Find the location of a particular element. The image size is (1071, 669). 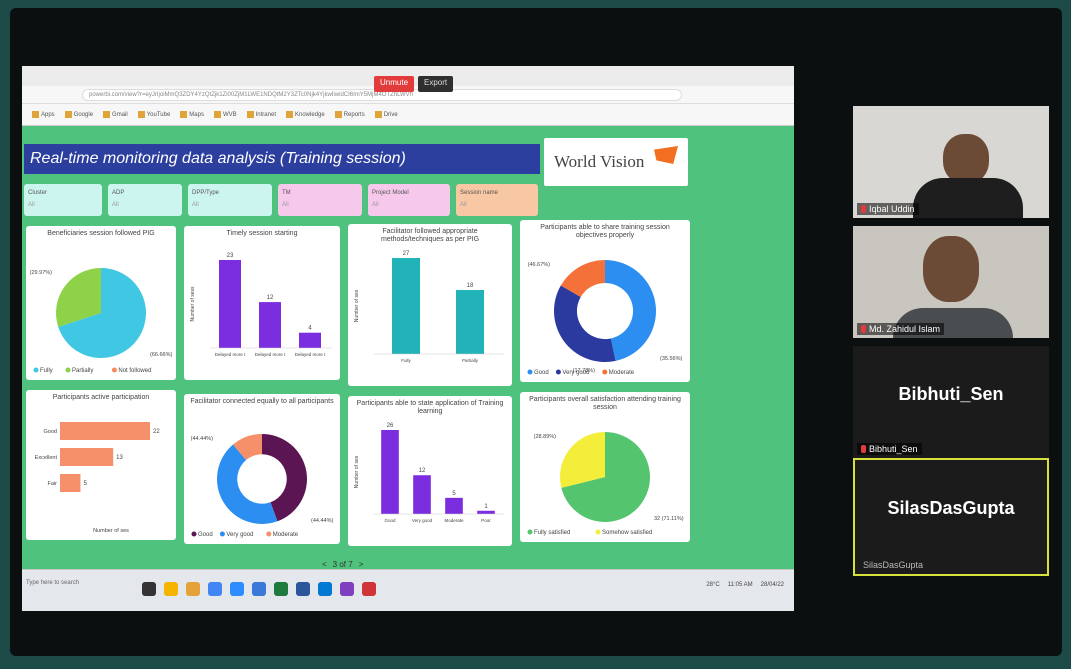

participant-video is located at coordinates (951, 282).